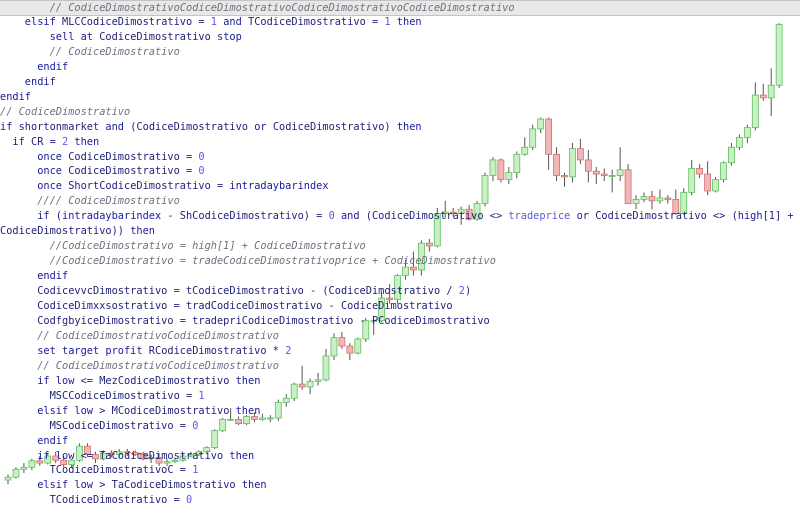 Image resolution: width=800 pixels, height=513 pixels. I want to click on code-line: TCodiceDimostrativo = 0, so click(96, 500).